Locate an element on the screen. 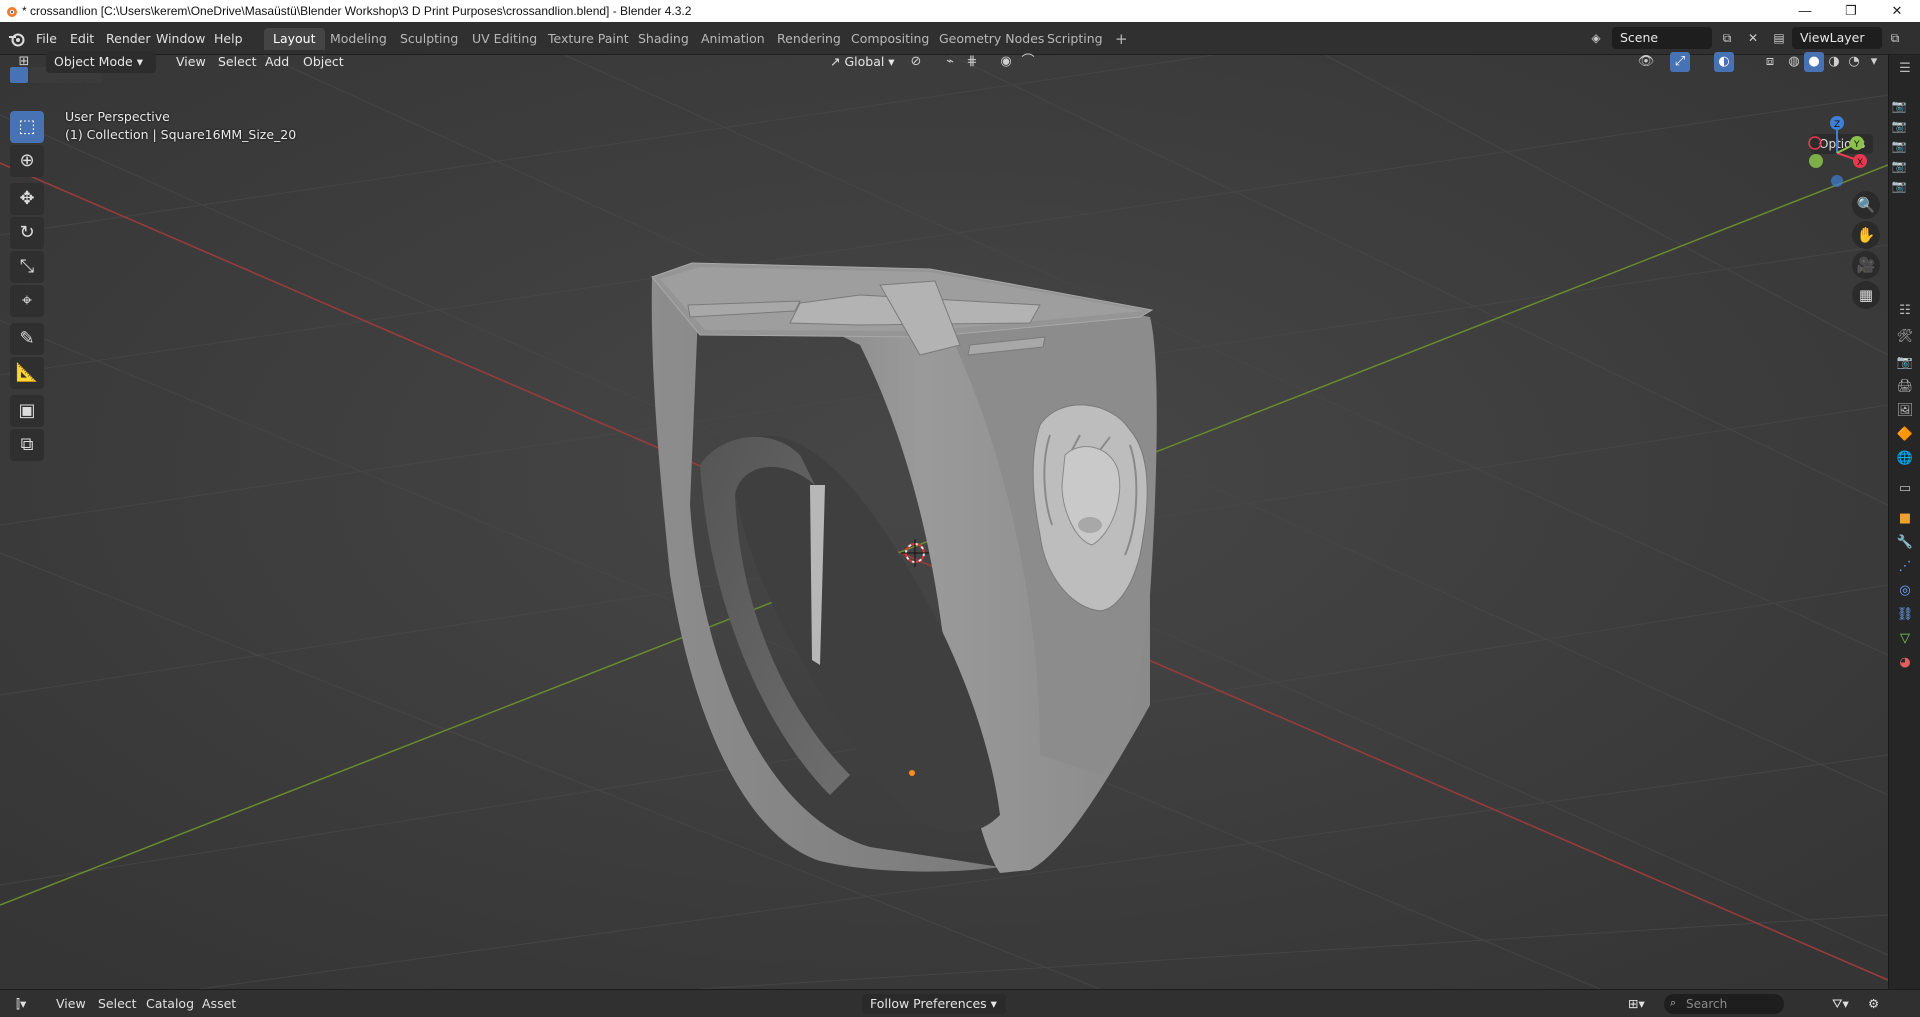 The height and width of the screenshot is (1017, 1920). overlays-toggle-icon: ◐ is located at coordinates (1724, 62).